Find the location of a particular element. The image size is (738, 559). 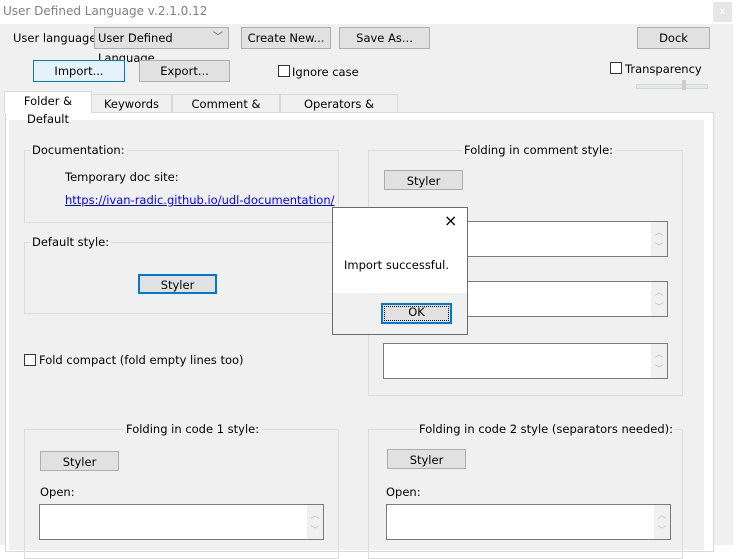

title-bar: User Defined Language v.2.1.0.12 x is located at coordinates (366, 12).